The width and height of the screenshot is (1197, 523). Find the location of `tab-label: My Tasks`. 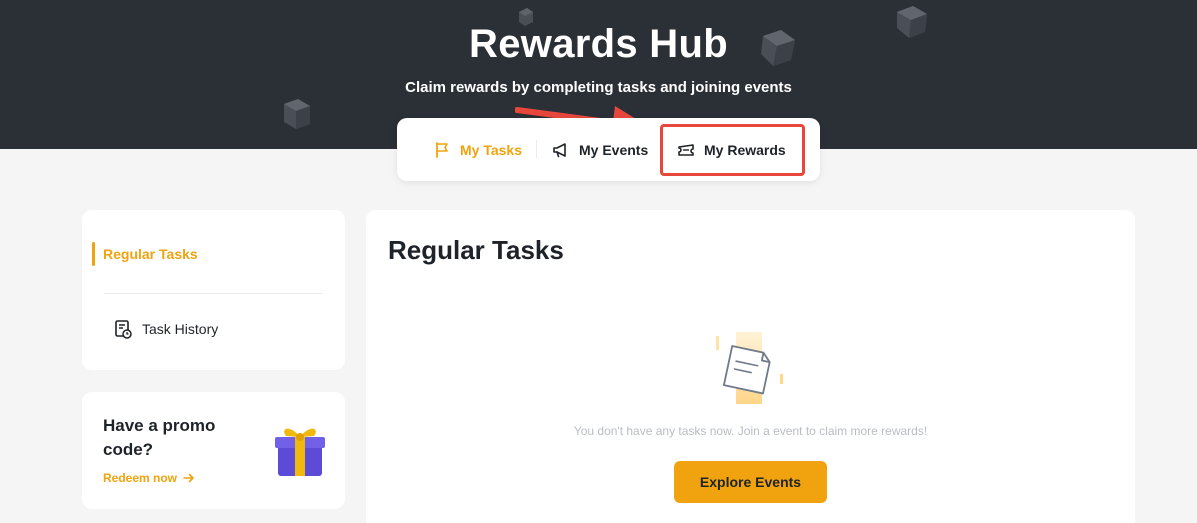

tab-label: My Tasks is located at coordinates (491, 149).